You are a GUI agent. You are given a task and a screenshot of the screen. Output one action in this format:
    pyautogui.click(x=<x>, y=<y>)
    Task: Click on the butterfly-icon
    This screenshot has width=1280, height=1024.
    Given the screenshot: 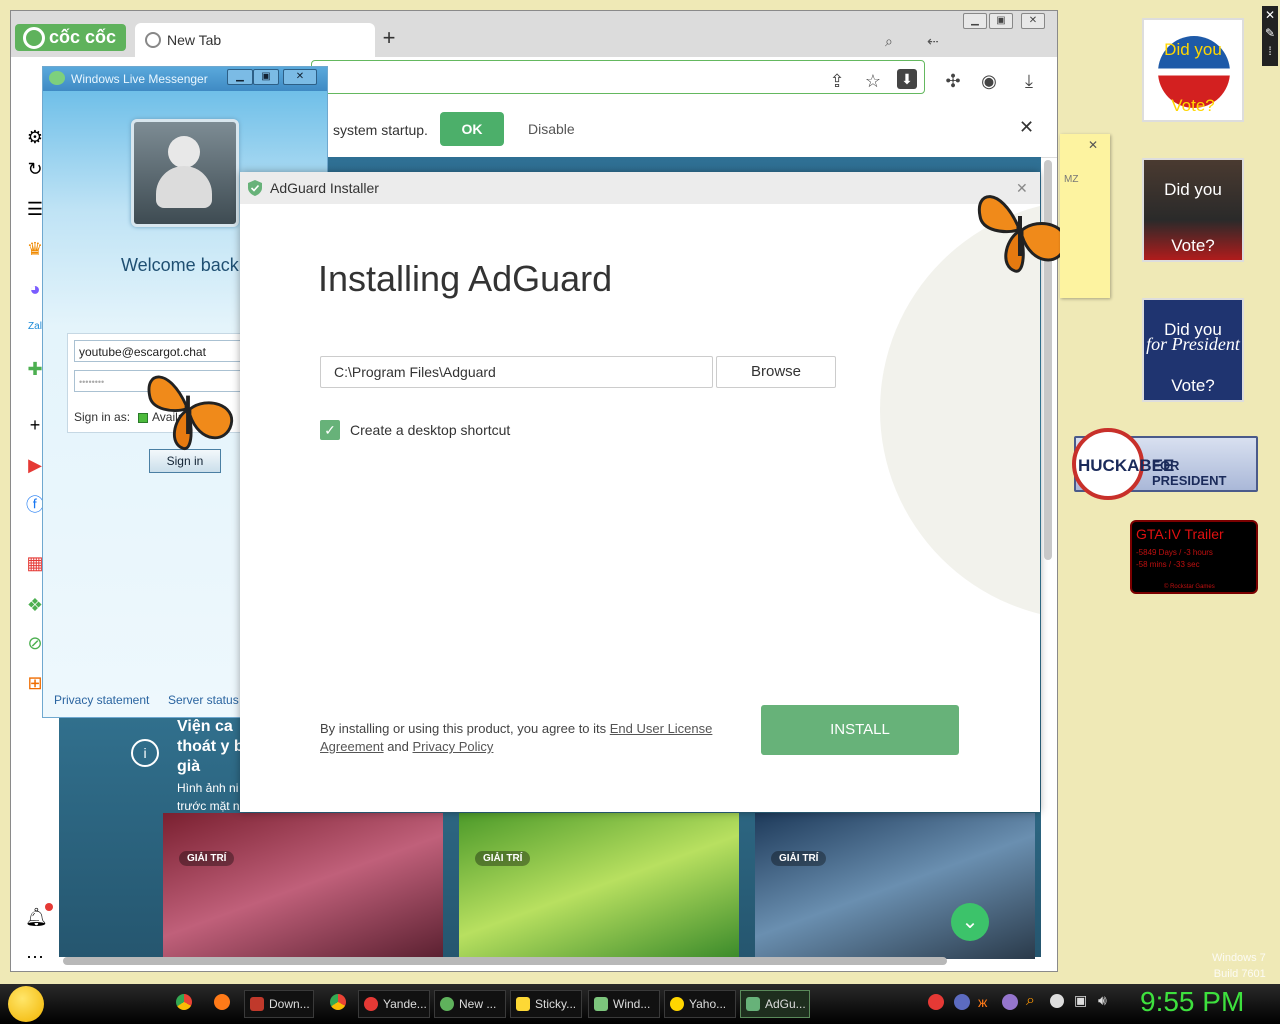 What is the action you would take?
    pyautogui.click(x=190, y=412)
    